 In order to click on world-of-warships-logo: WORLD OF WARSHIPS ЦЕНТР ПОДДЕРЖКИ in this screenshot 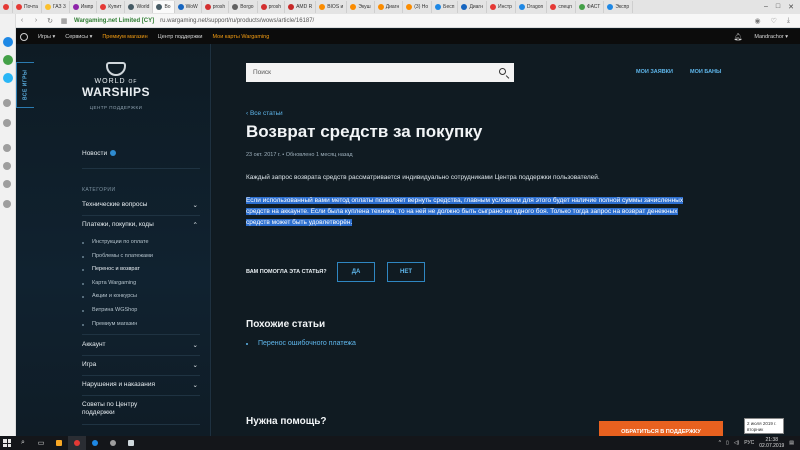, I will do `click(116, 86)`.